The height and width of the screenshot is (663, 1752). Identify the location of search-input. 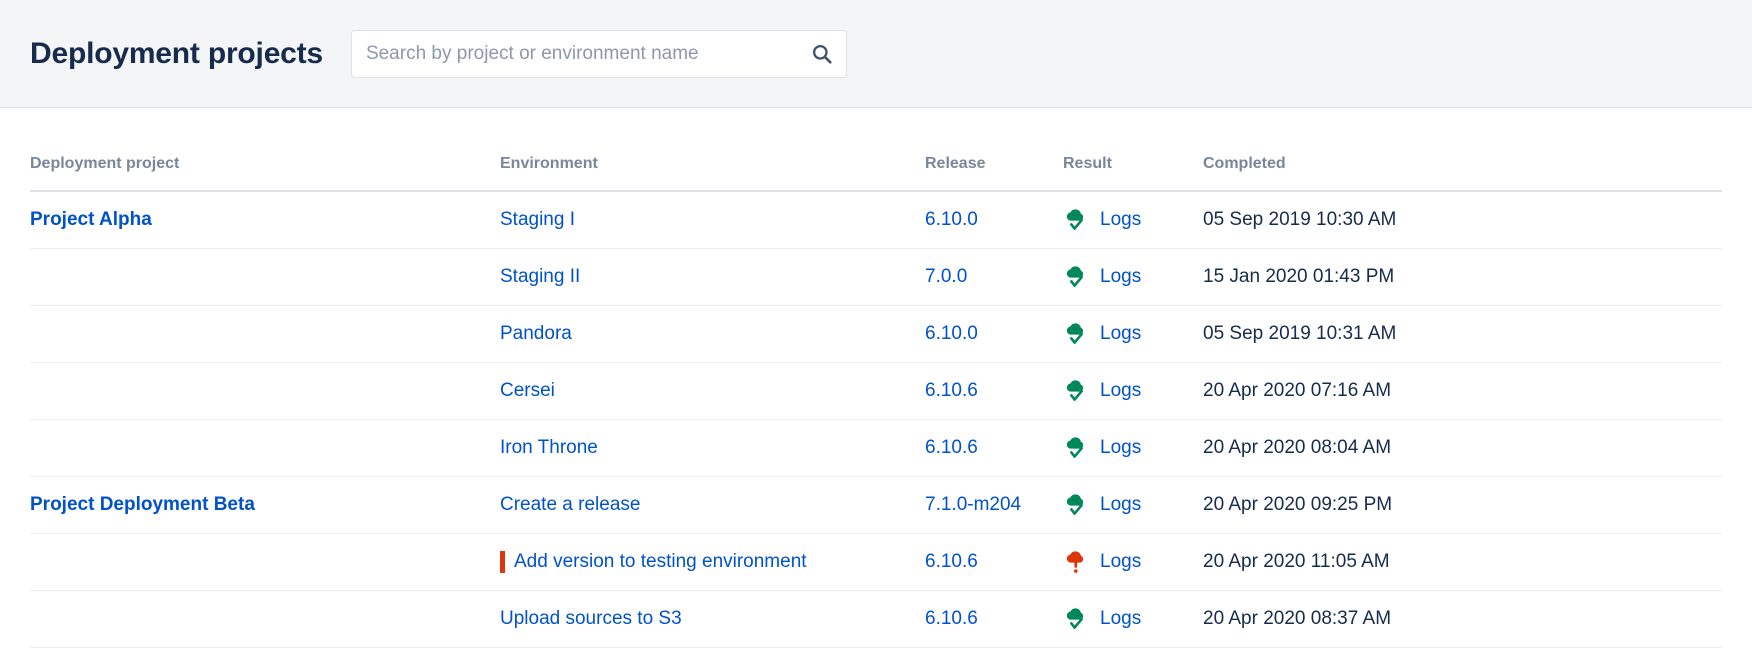
(598, 53).